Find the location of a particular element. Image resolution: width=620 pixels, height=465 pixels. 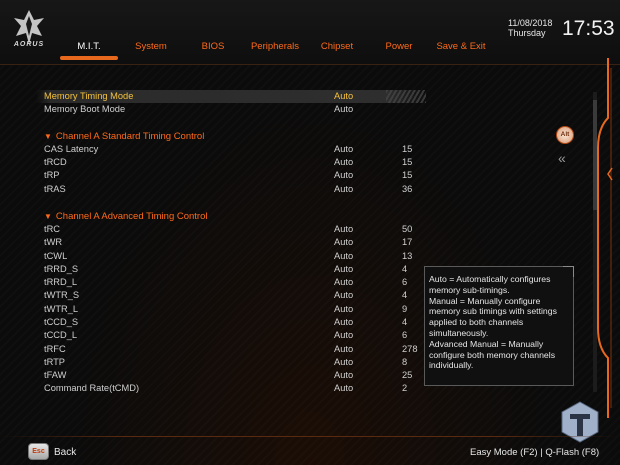

setting-row: CAS Latency Auto 15 is located at coordinates (231, 149).